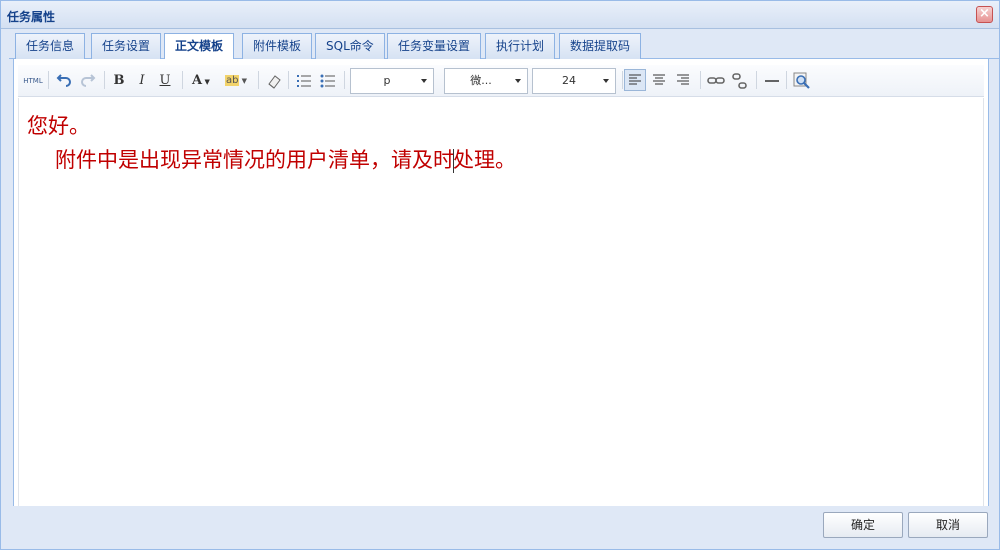 The width and height of the screenshot is (1000, 550). I want to click on ordered-list-button, so click(303, 80).